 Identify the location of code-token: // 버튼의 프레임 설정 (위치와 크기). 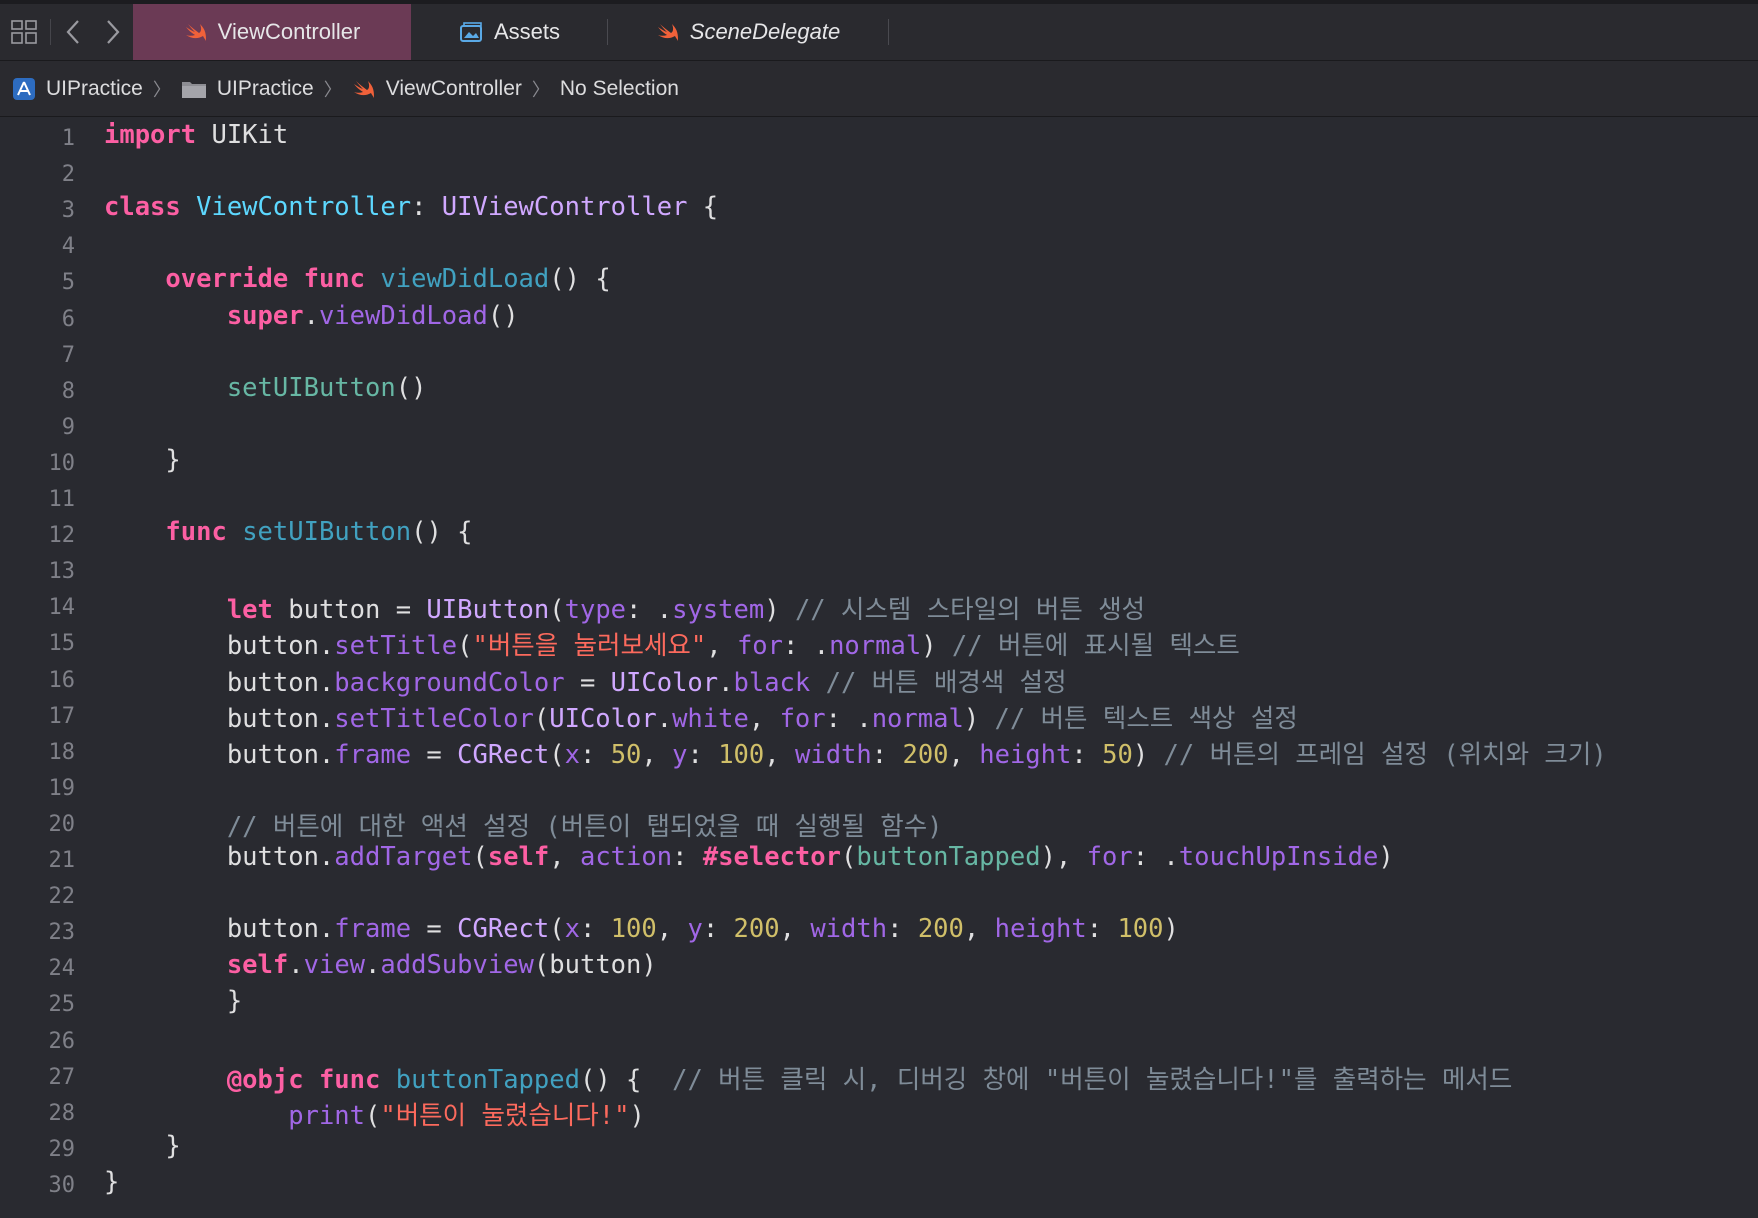
(1385, 754).